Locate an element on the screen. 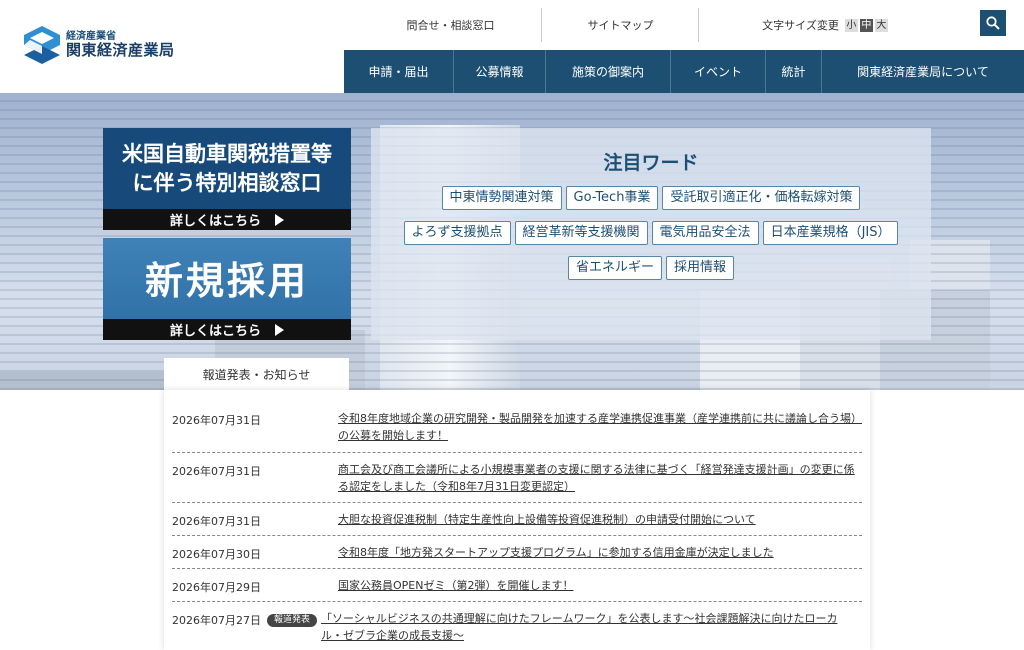  nav-about: 関東経済産業局について is located at coordinates (923, 71).